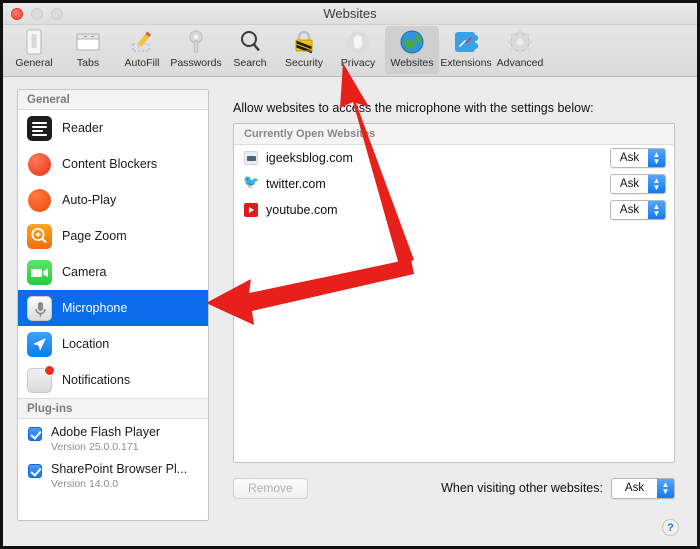  Describe the element at coordinates (85, 484) in the screenshot. I see `plugin-version: Version 14.0.0` at that location.